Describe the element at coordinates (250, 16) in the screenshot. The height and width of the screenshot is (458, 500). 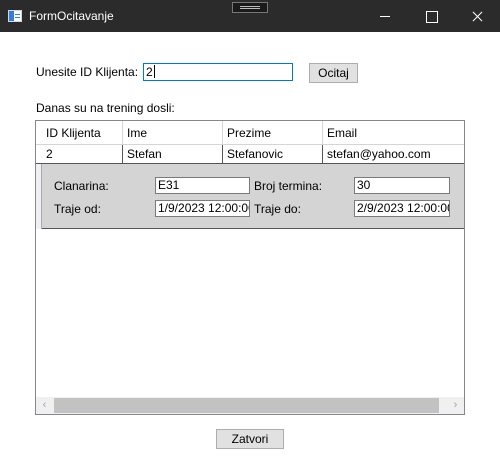
I see `title-bar: FormOcitavanje` at that location.